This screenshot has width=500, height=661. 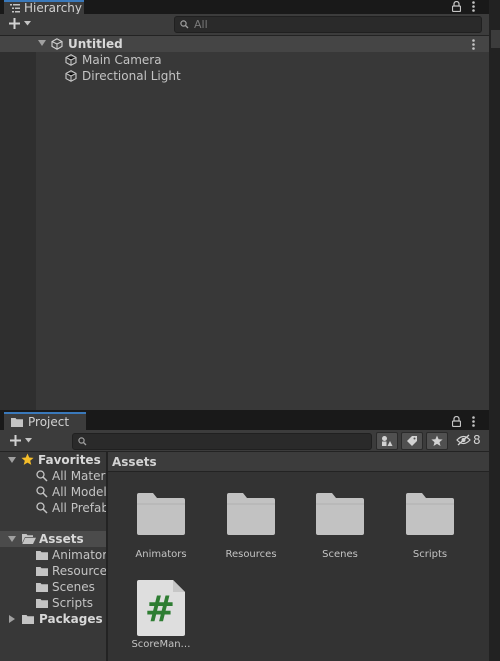 I want to click on asset-tile: Scenes, so click(x=340, y=526).